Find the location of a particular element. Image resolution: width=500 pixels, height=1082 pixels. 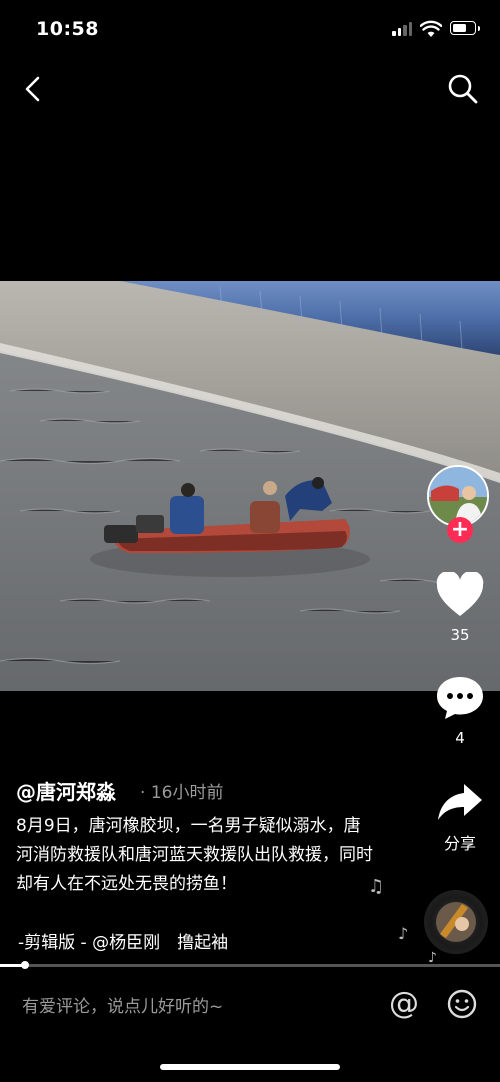

video-progress-track is located at coordinates (250, 965).